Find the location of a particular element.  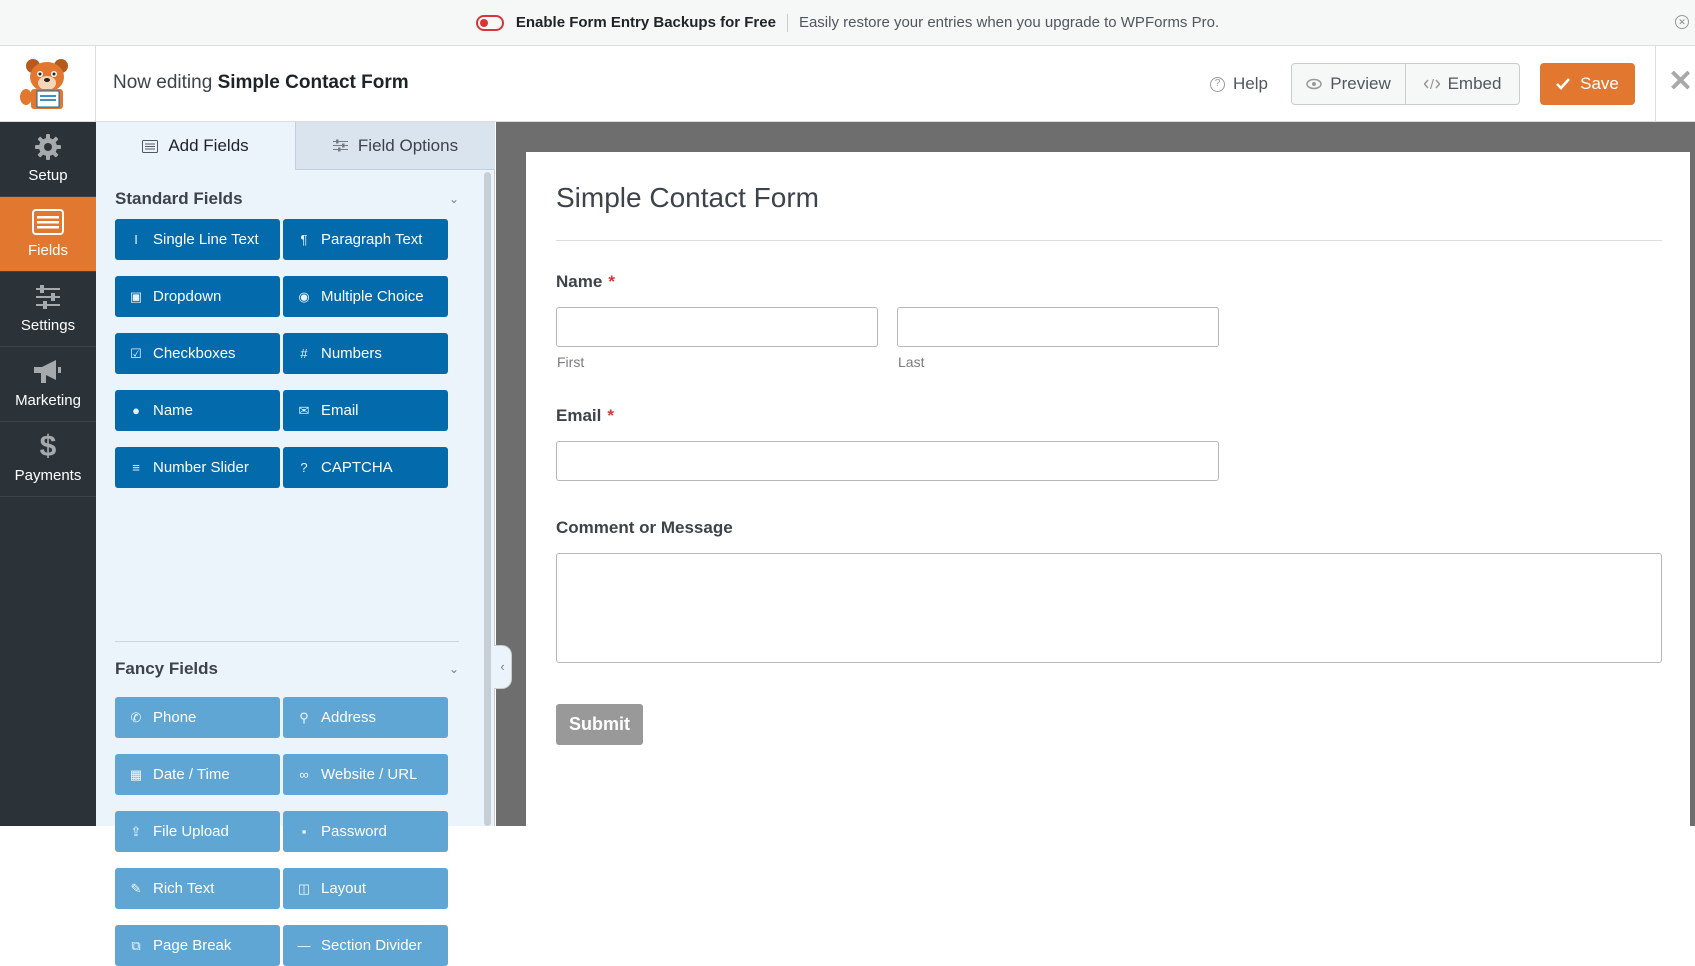

preview-embed-group: Preview Embed is located at coordinates (1405, 84).